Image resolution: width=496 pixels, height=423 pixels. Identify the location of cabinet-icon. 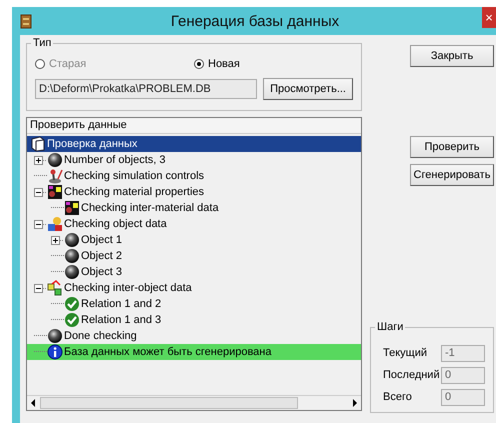
(26, 21).